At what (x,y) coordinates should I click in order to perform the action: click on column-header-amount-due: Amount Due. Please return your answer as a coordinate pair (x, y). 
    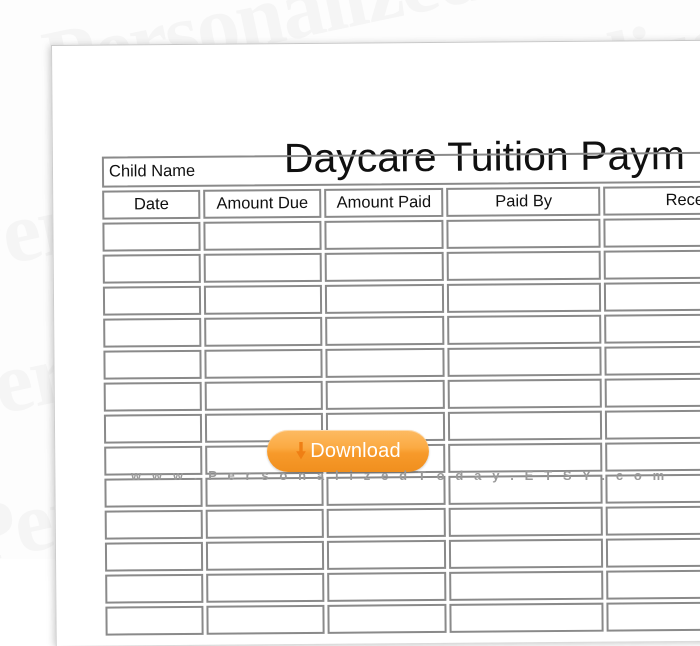
    Looking at the image, I should click on (262, 203).